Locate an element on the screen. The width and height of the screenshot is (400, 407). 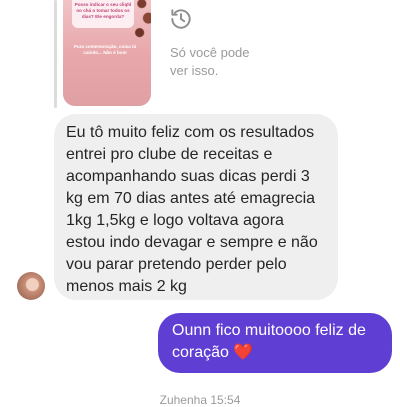
view-once-label: Só você pode ver isso. is located at coordinates (210, 61).